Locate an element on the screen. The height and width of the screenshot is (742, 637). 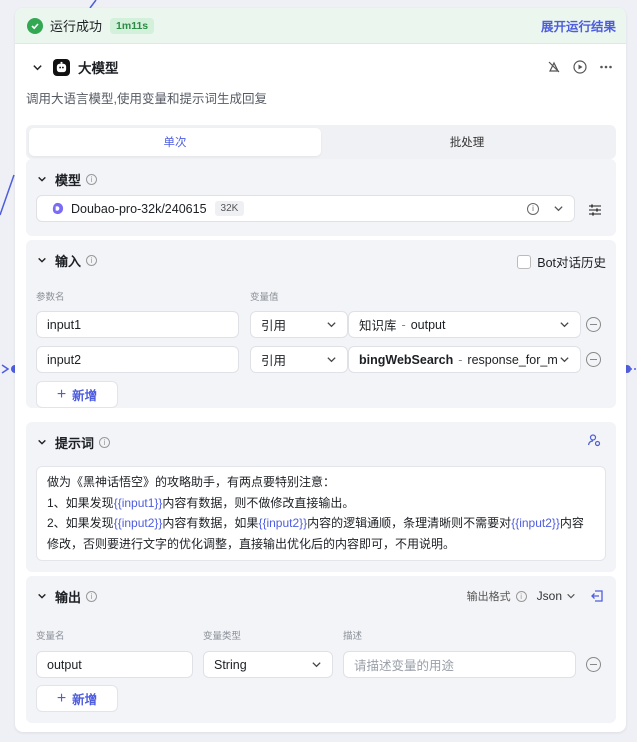
add-input-button: + 新增 is located at coordinates (77, 394).